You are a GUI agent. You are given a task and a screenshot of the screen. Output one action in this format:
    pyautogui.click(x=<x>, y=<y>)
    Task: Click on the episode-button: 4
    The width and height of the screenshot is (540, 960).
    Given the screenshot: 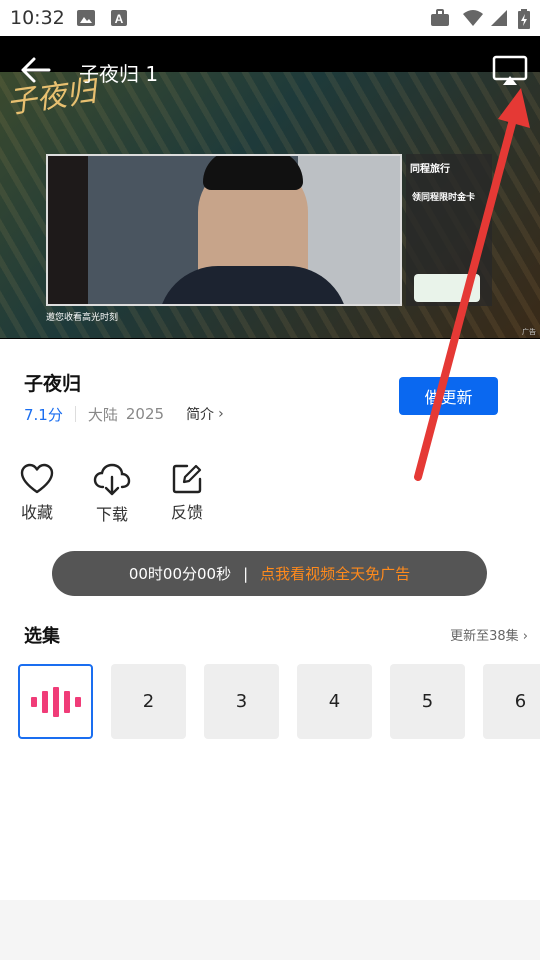 What is the action you would take?
    pyautogui.click(x=334, y=701)
    